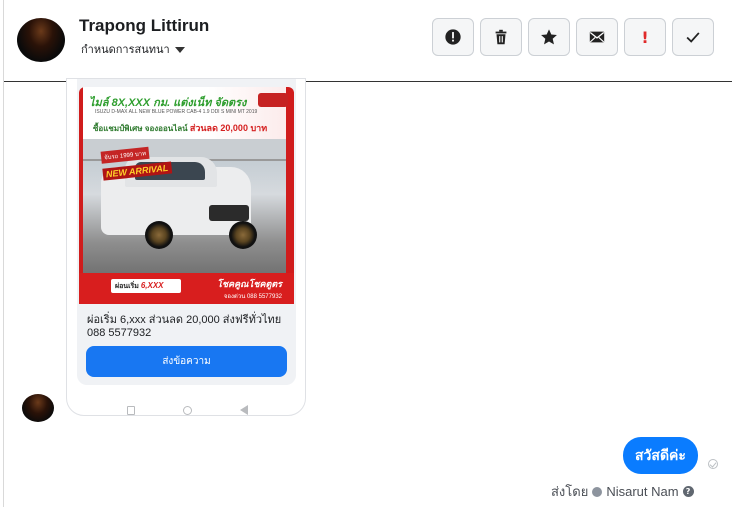  What do you see at coordinates (186, 361) in the screenshot?
I see `send-message-button: ส่งข้อความ` at bounding box center [186, 361].